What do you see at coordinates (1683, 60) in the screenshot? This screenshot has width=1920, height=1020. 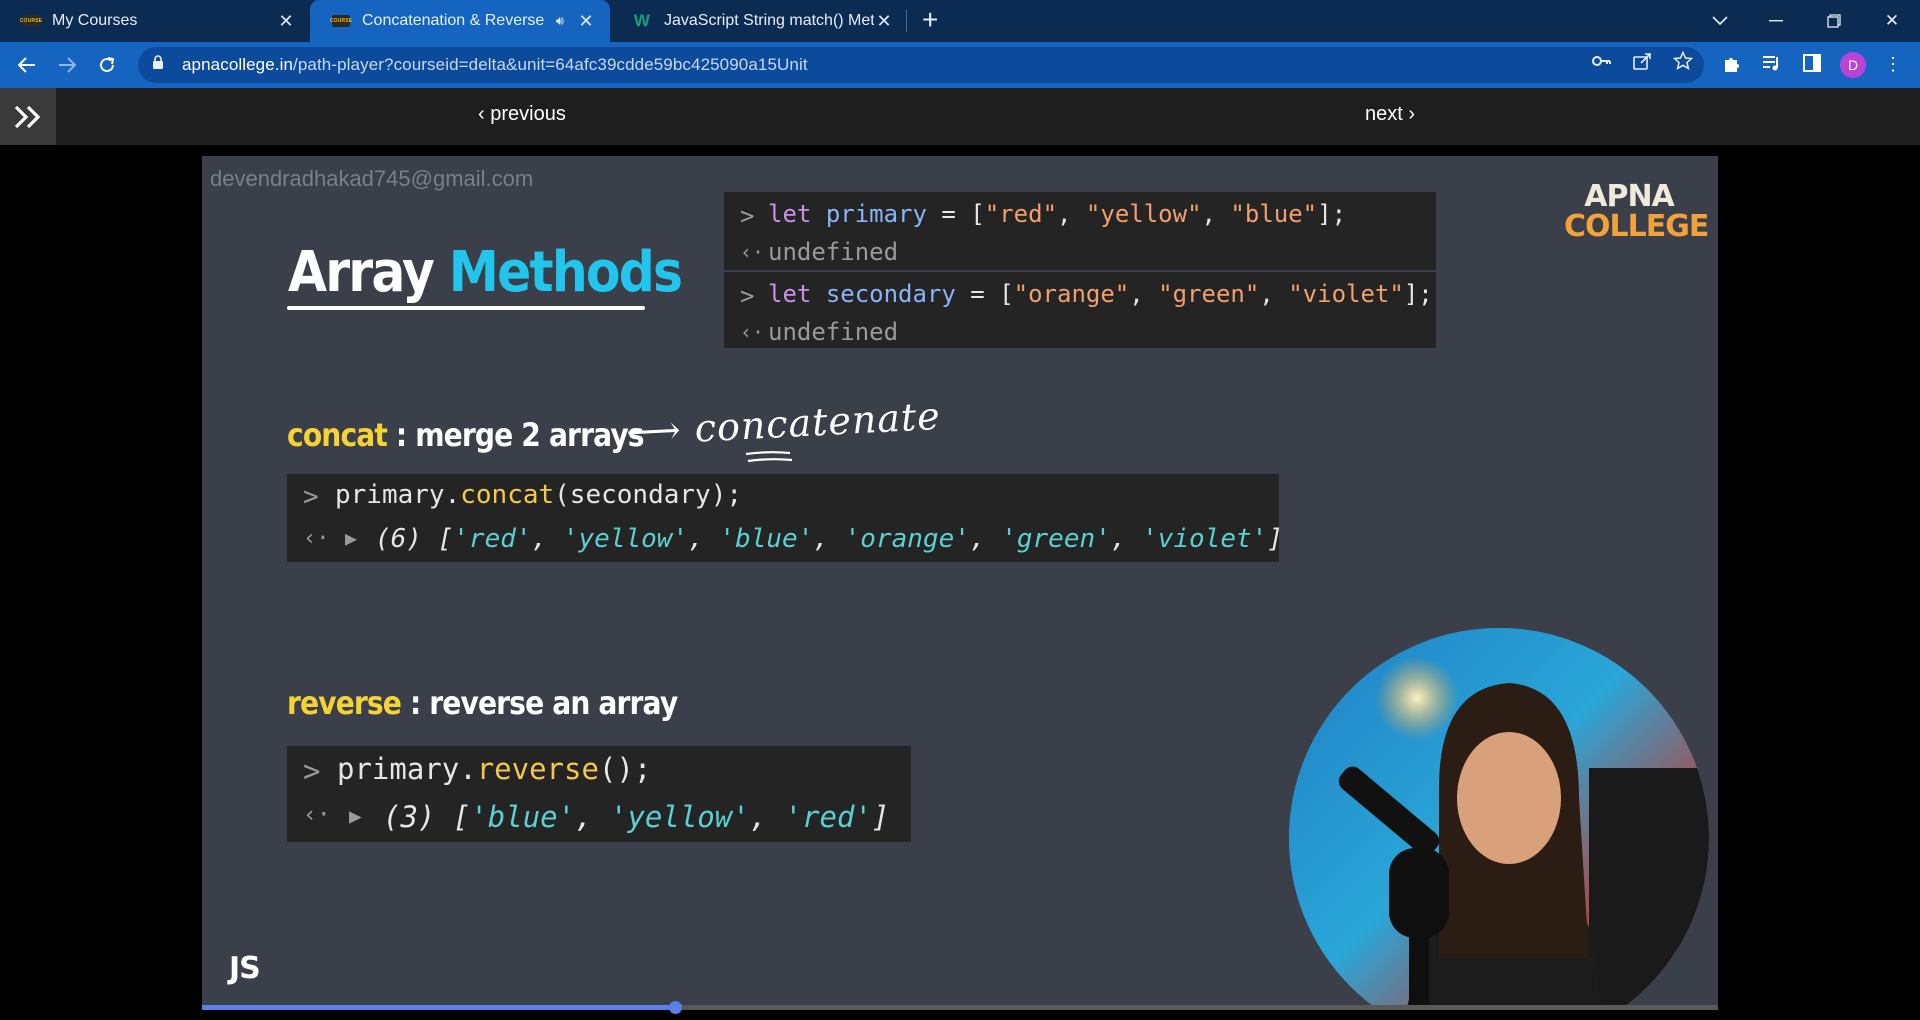 I see `bookmark-star-icon` at bounding box center [1683, 60].